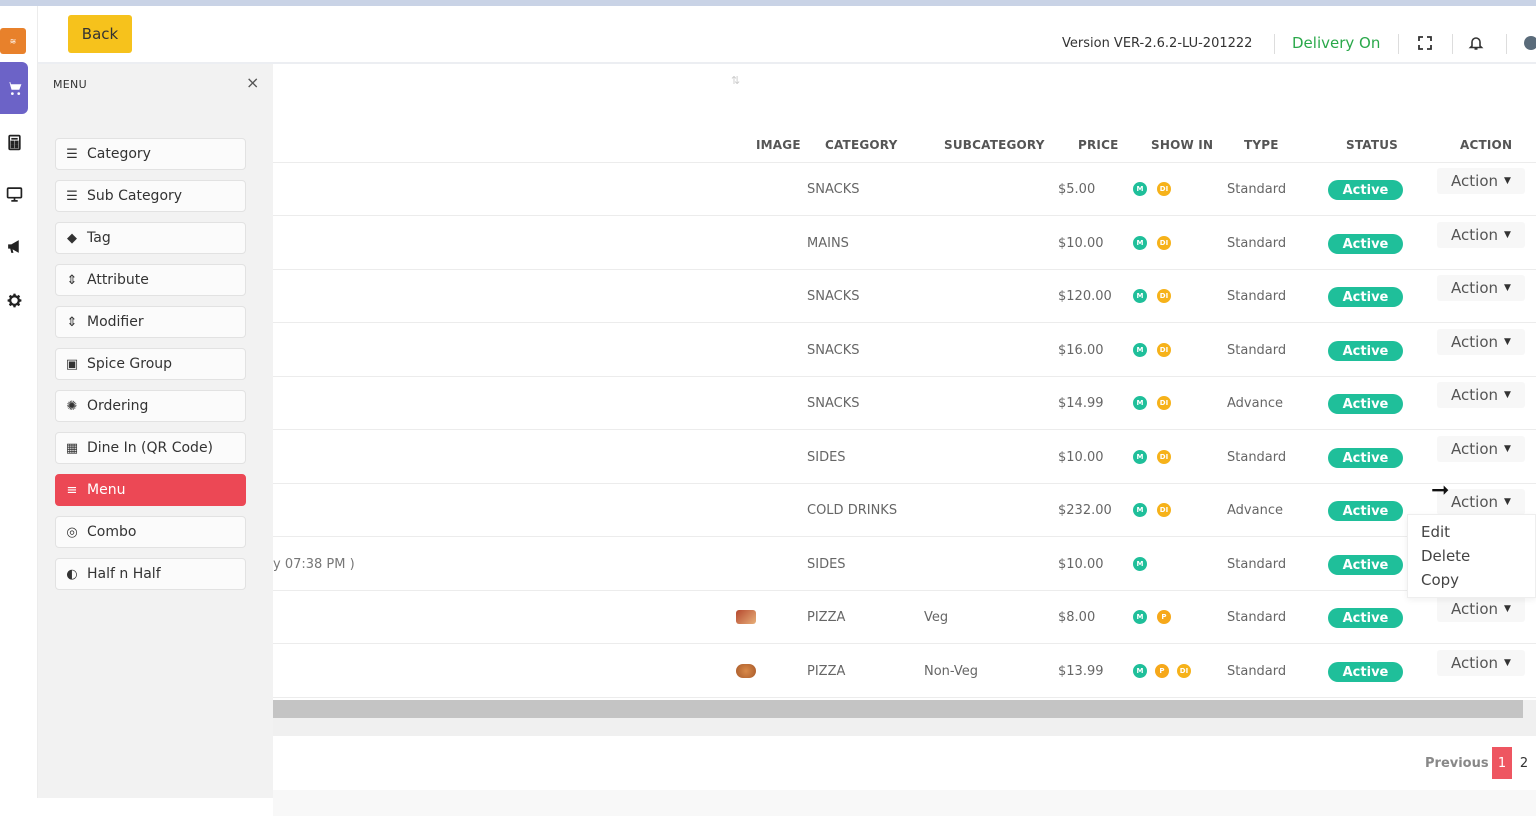  What do you see at coordinates (72, 406) in the screenshot?
I see `ordering-icon: ✺` at bounding box center [72, 406].